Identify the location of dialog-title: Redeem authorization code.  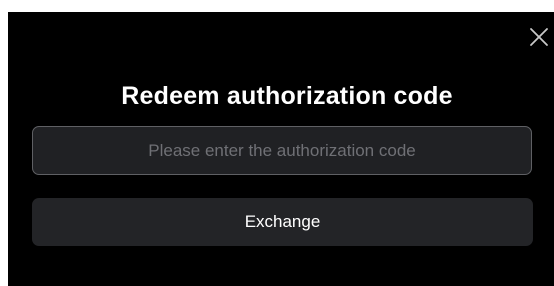
(287, 96).